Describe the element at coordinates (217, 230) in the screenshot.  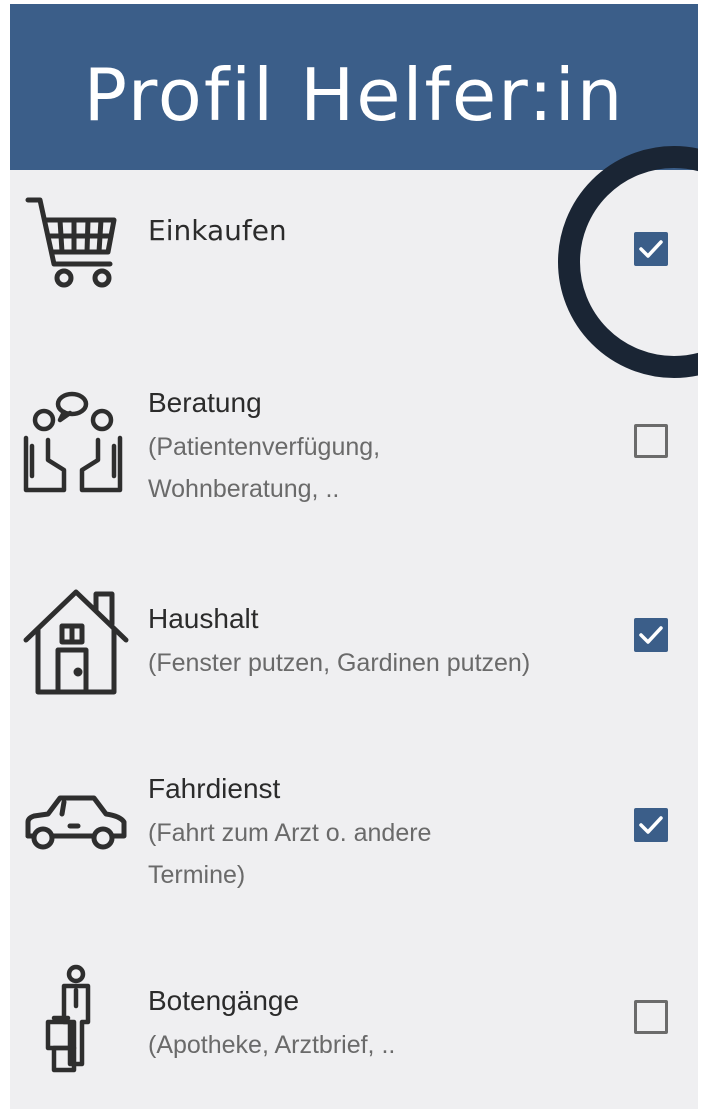
I see `service-label: Einkaufen` at that location.